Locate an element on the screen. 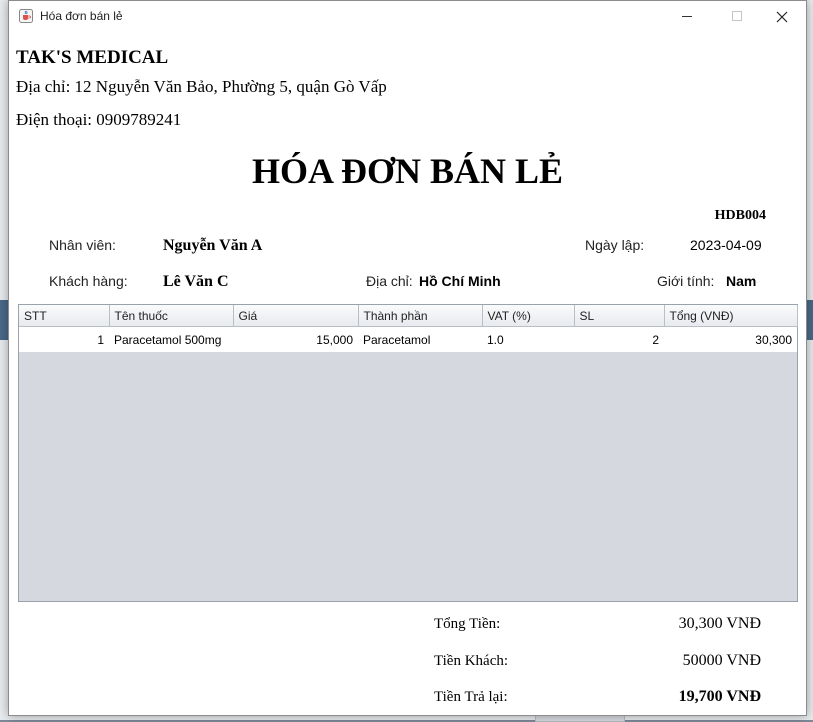 This screenshot has width=813, height=722. customer-label: Khách hàng: is located at coordinates (88, 281).